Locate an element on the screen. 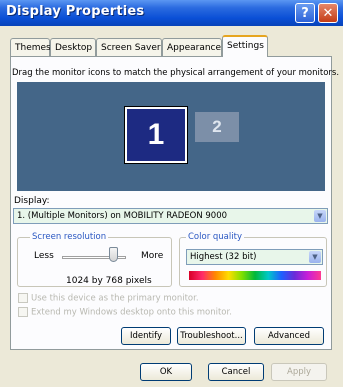 The width and height of the screenshot is (343, 387). screen-resolution-title: Screen resolution is located at coordinates (69, 237).